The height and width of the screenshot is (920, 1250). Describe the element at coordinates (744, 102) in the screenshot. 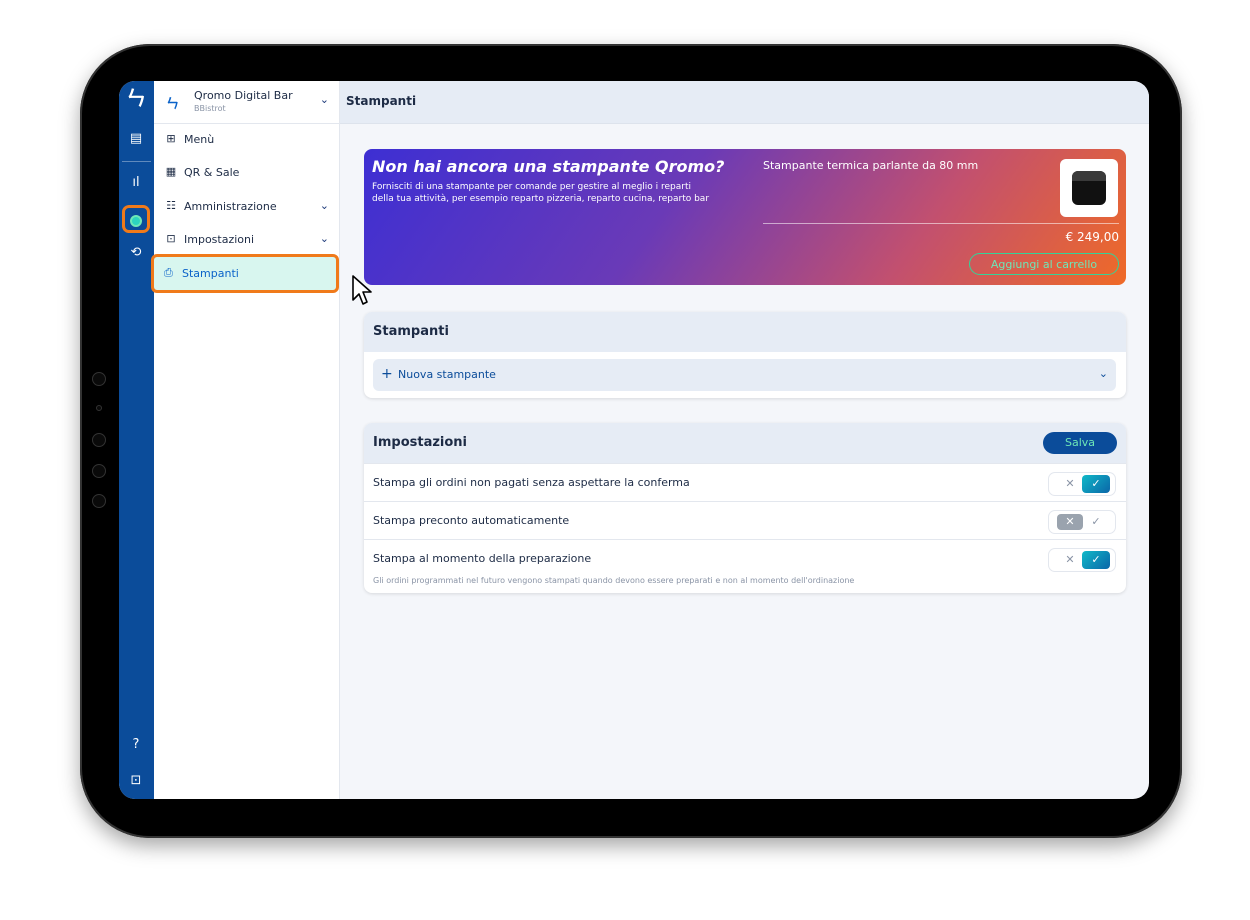

I see `top-bar: Stampanti` at that location.